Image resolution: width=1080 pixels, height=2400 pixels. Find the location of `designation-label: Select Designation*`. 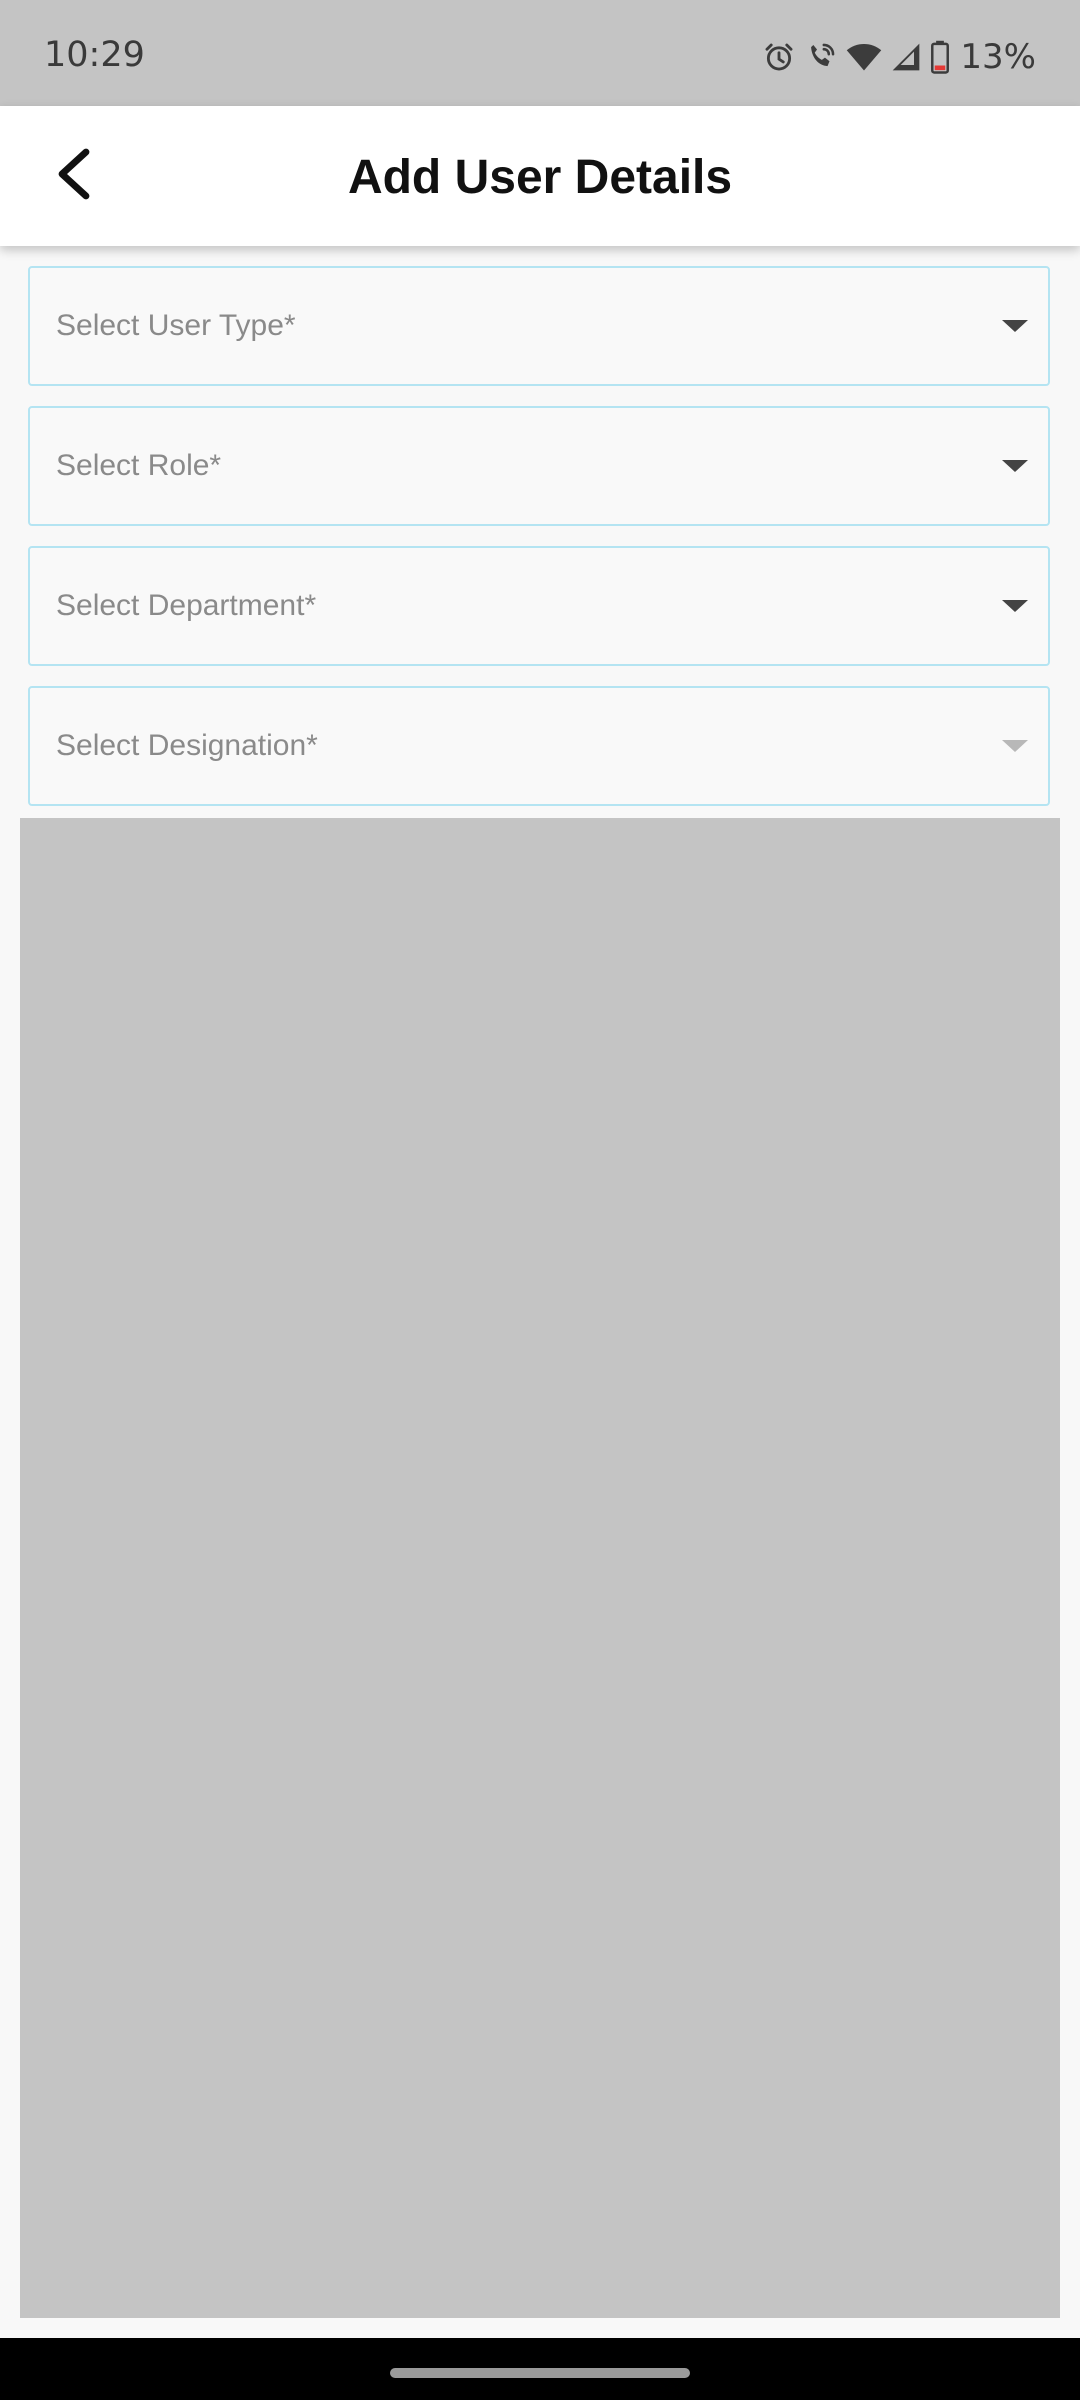

designation-label: Select Designation* is located at coordinates (187, 745).